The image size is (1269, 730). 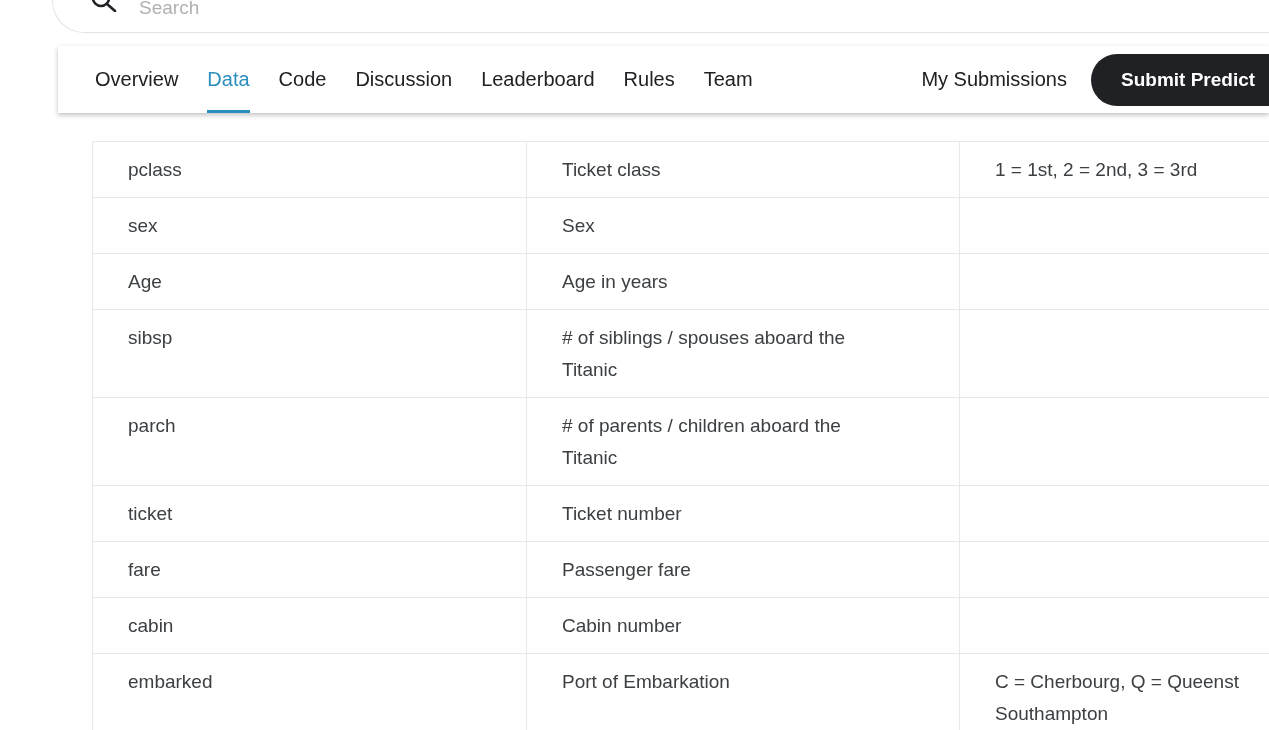 I want to click on table-cell-text: sibsp, so click(x=150, y=338).